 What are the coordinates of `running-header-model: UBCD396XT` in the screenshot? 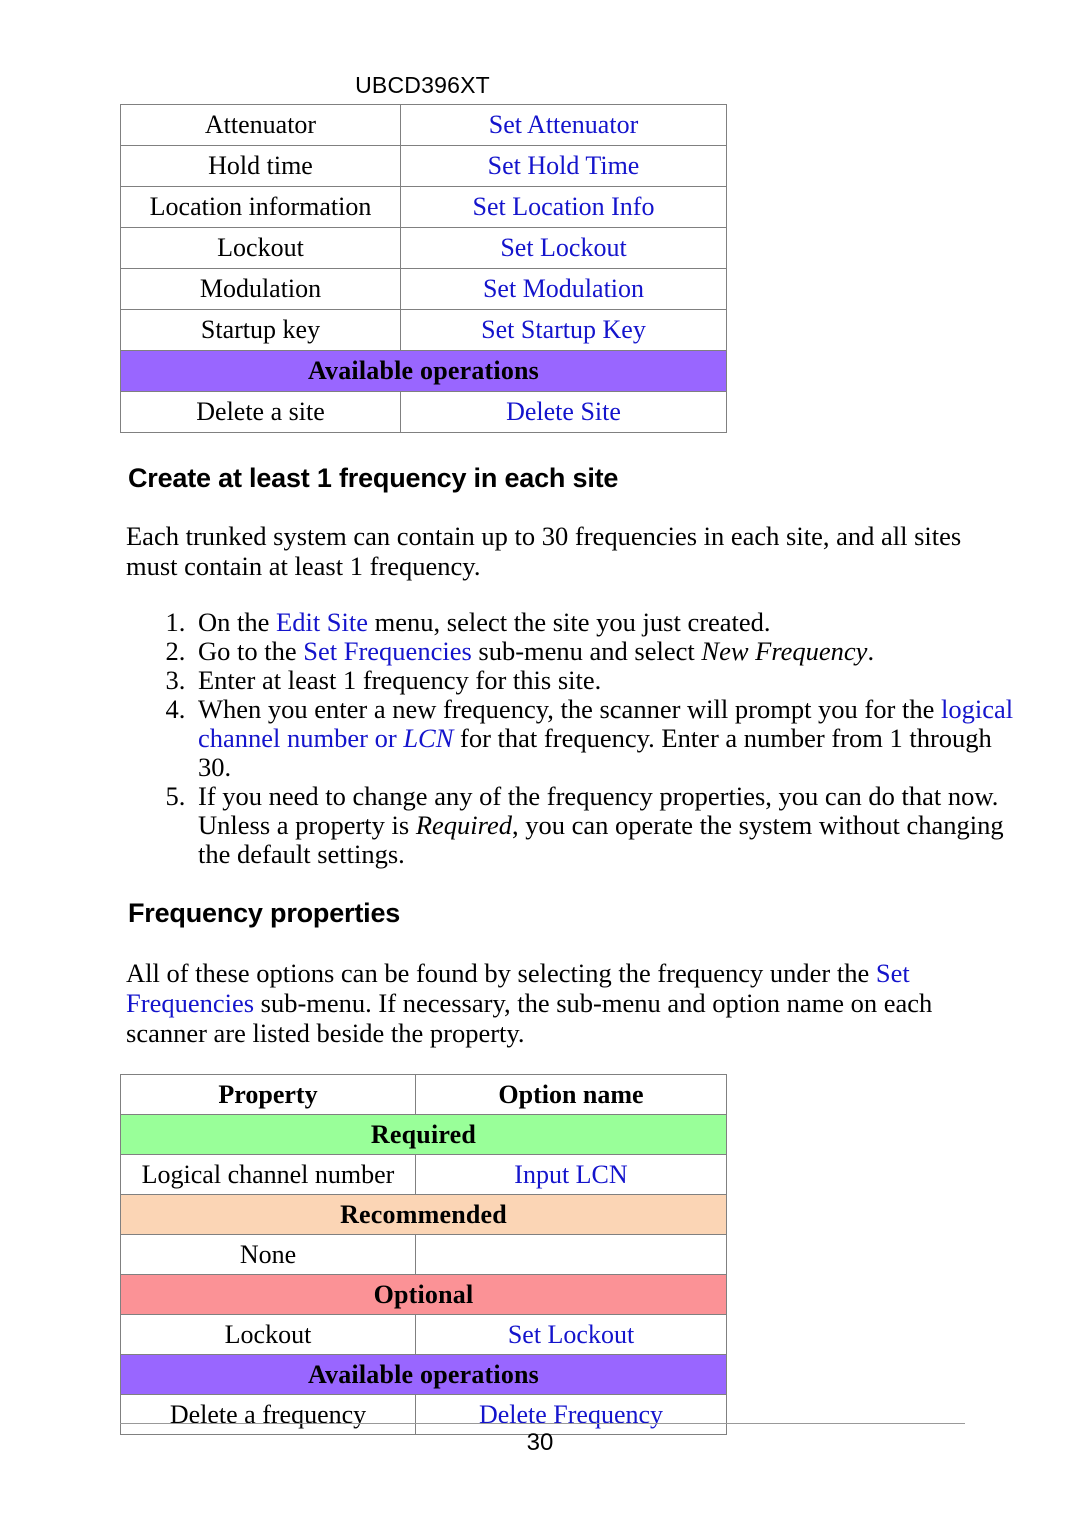 It's located at (422, 85).